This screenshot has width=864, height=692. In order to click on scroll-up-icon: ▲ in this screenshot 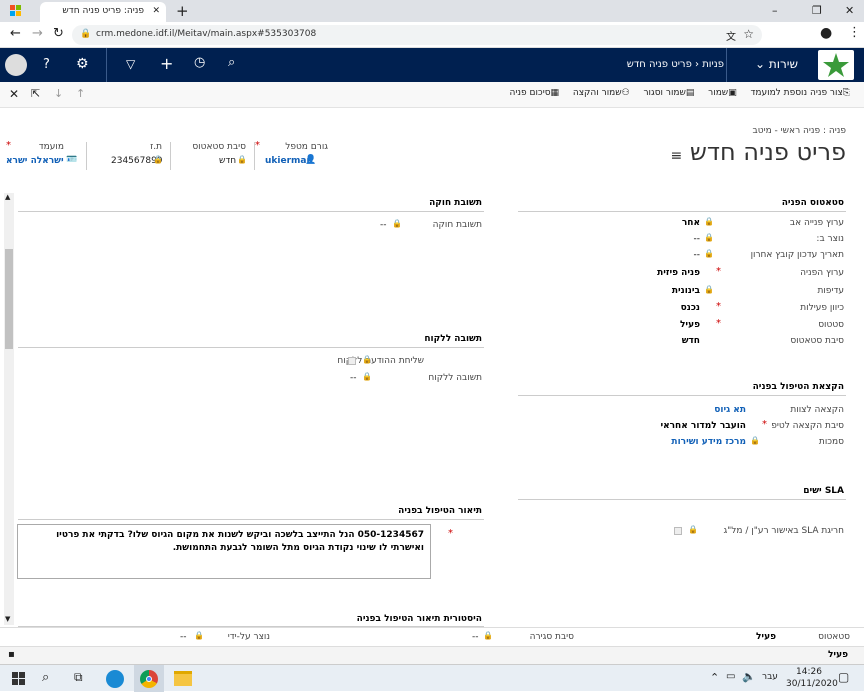, I will do `click(7, 197)`.